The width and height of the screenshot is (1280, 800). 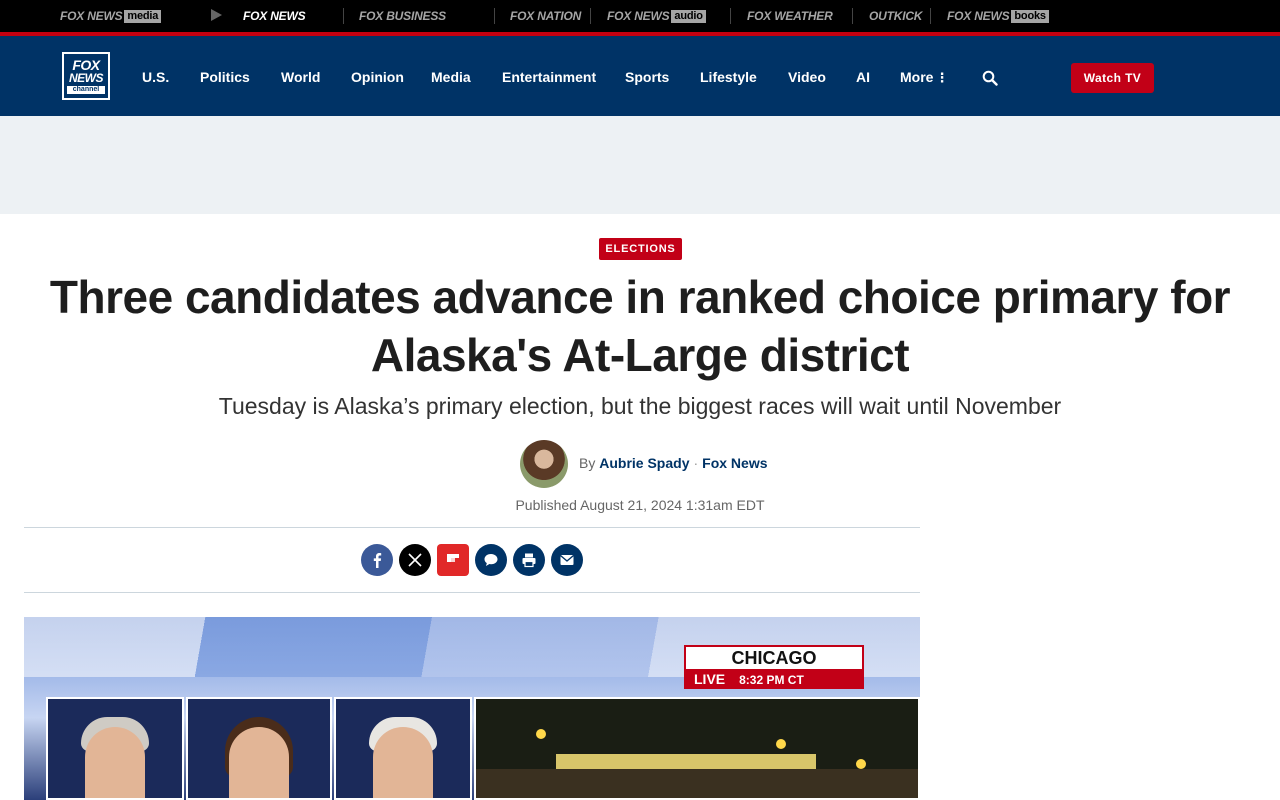 I want to click on live-feed-panel, so click(x=697, y=748).